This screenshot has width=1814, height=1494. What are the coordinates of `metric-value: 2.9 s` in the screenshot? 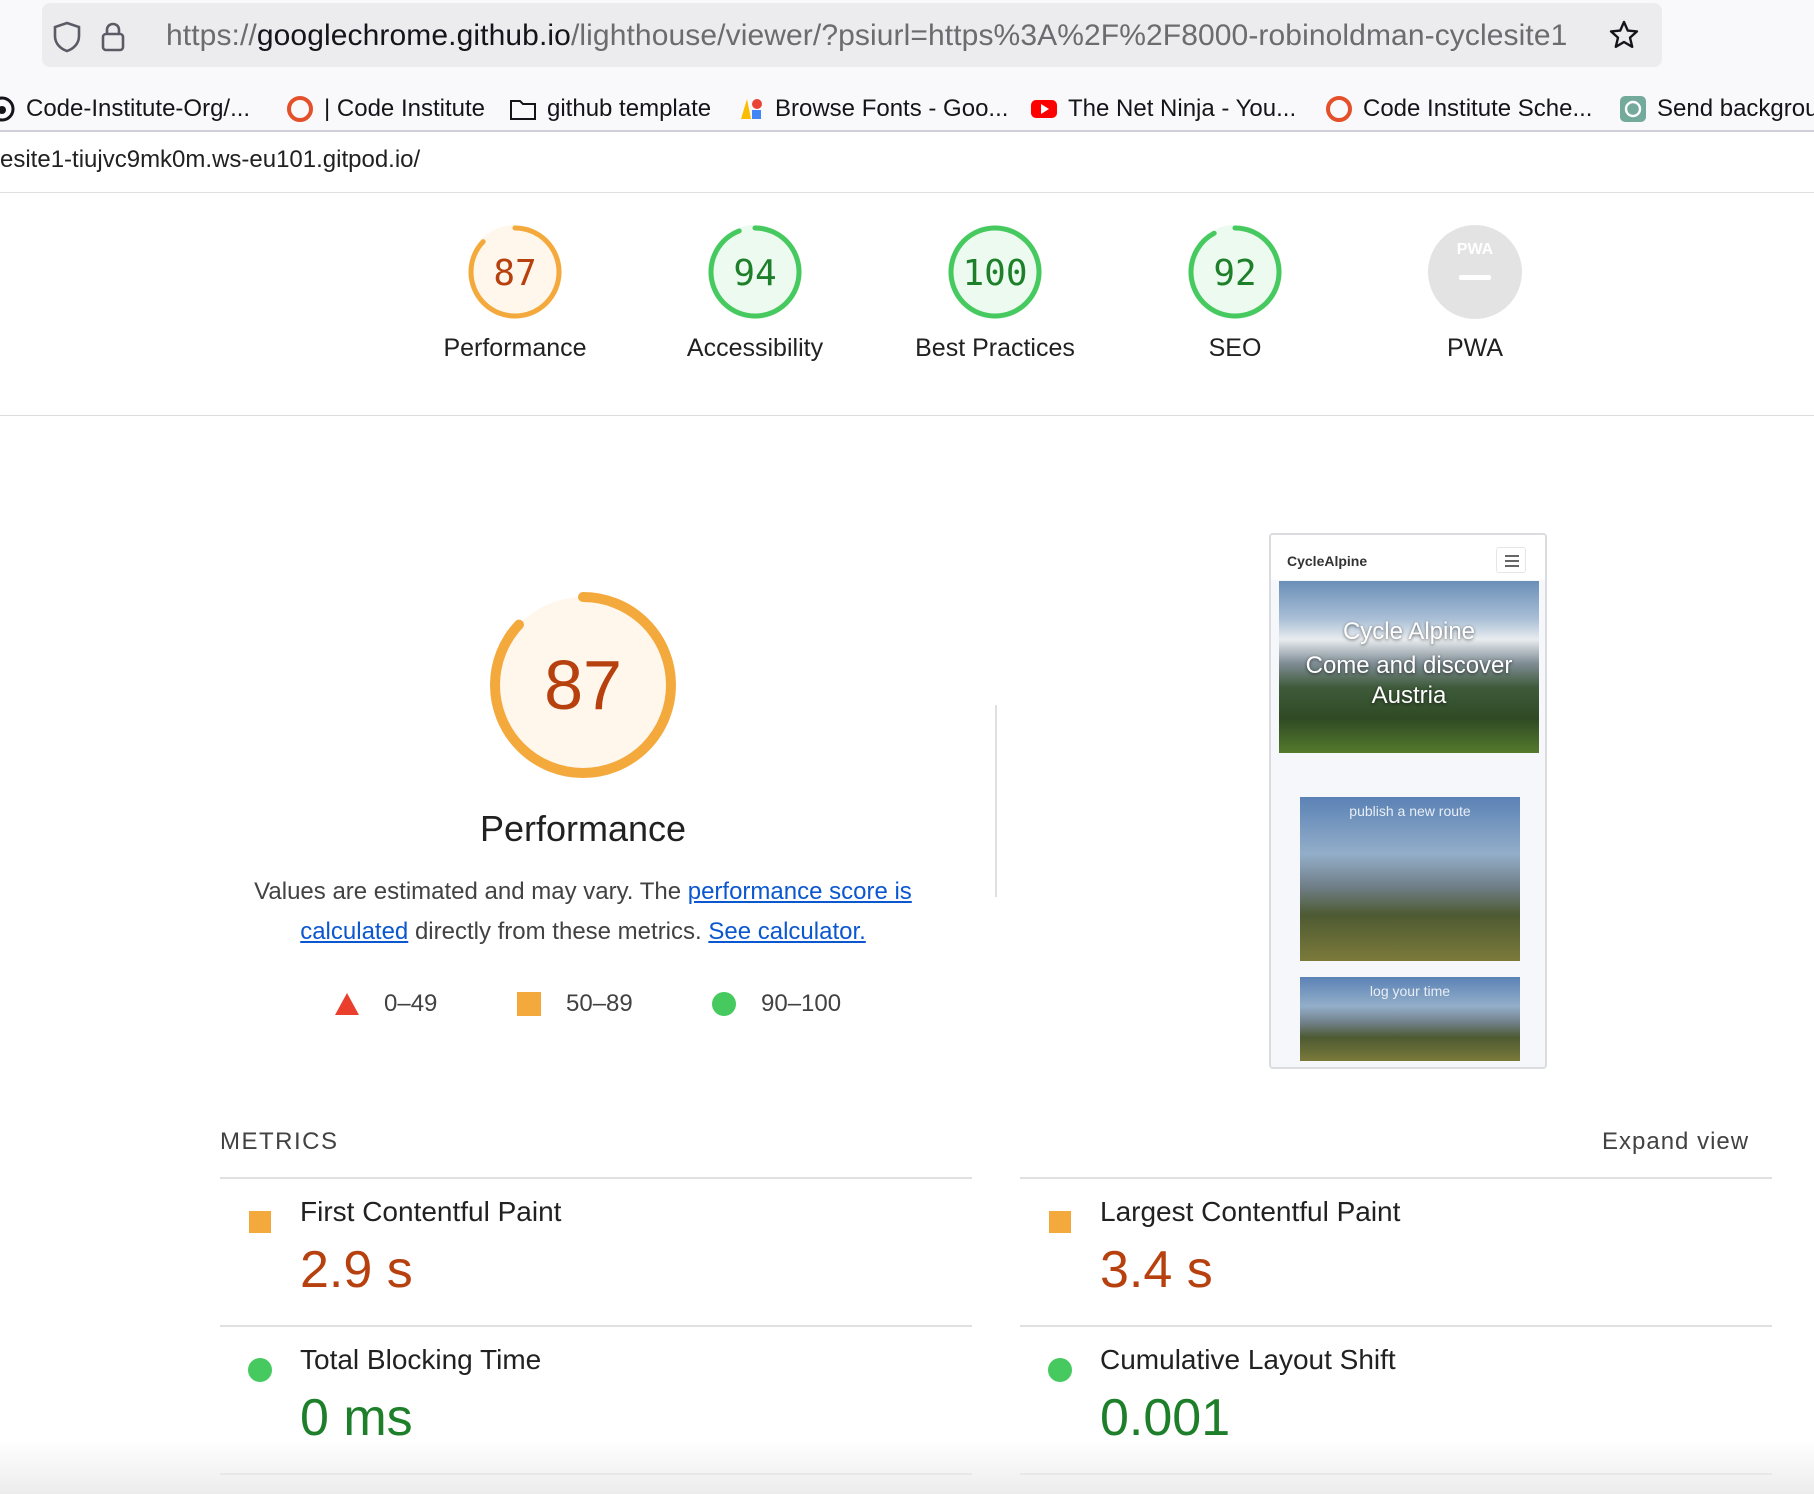 It's located at (356, 1270).